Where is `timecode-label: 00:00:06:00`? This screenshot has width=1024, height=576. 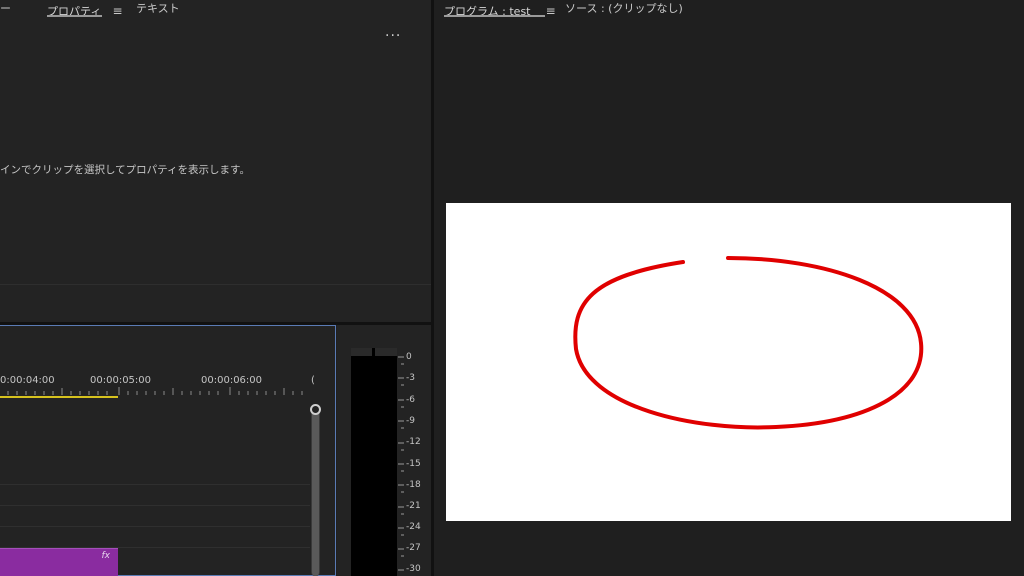
timecode-label: 00:00:06:00 is located at coordinates (232, 380).